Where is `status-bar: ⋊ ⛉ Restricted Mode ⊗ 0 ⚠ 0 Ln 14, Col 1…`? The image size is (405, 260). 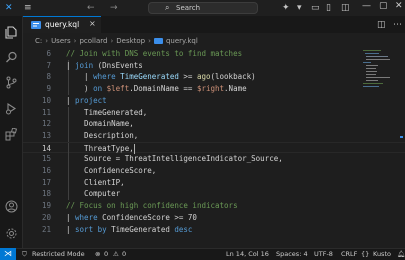
status-bar: ⋊ ⛉ Restricted Mode ⊗ 0 ⚠ 0 Ln 14, Col 1… is located at coordinates (202, 254).